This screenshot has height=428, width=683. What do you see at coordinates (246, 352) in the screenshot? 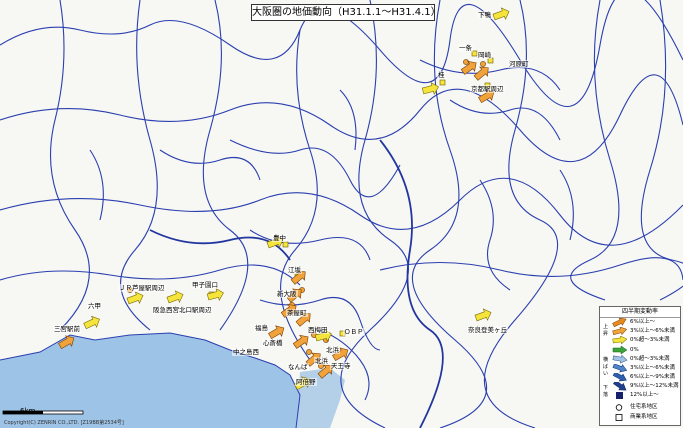
I see `label-nakanoshima: 中之島西` at bounding box center [246, 352].